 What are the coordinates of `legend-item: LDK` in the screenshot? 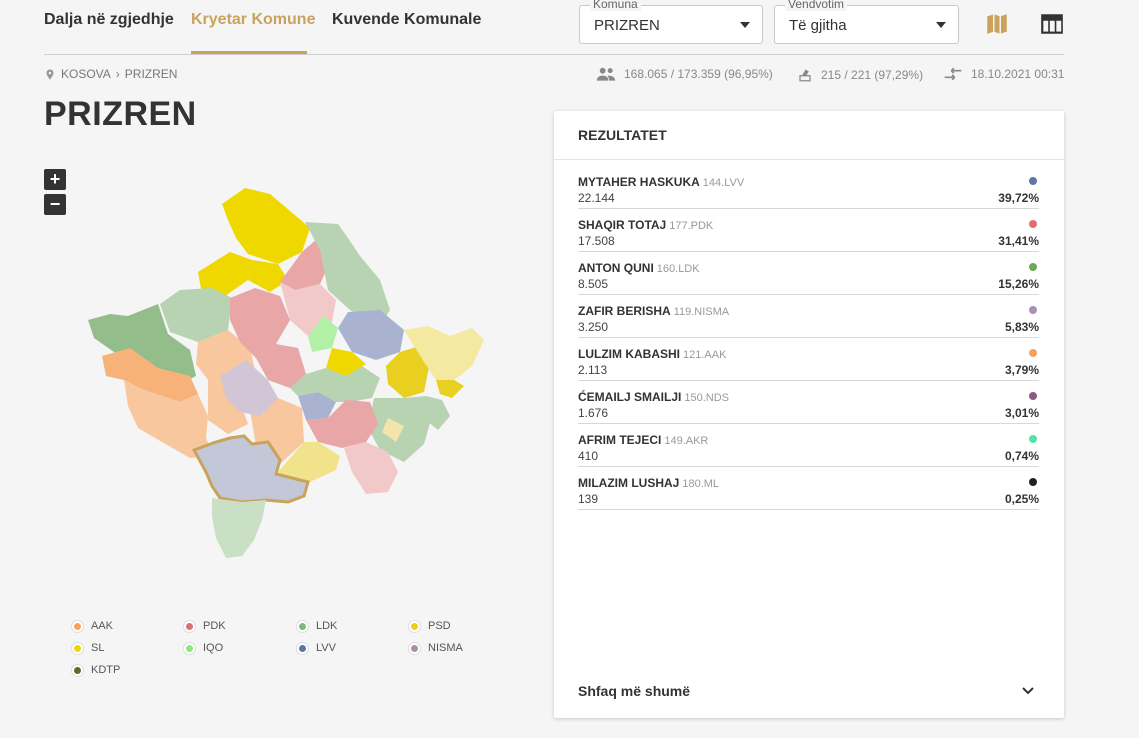 It's located at (317, 626).